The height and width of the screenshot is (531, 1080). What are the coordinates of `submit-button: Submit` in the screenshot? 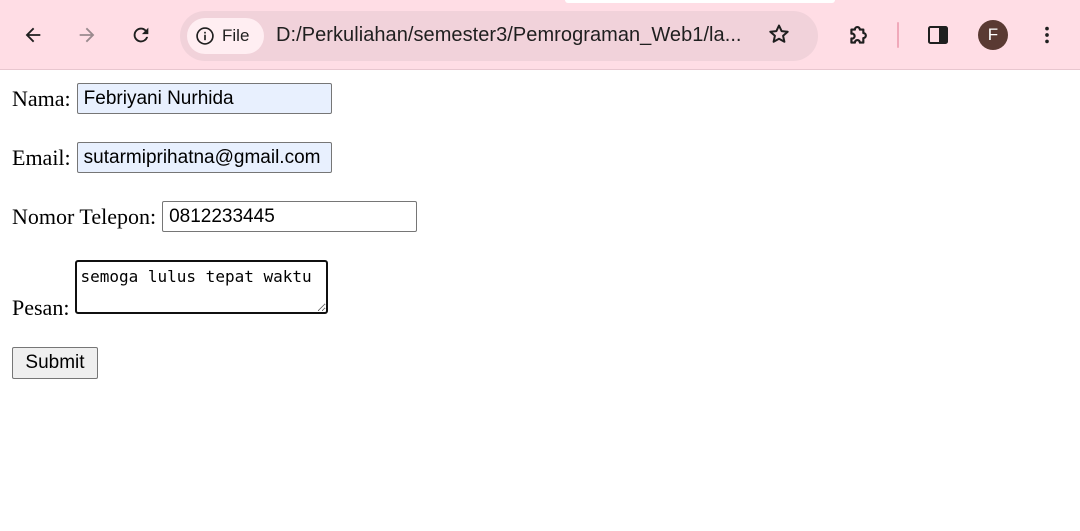 It's located at (55, 363).